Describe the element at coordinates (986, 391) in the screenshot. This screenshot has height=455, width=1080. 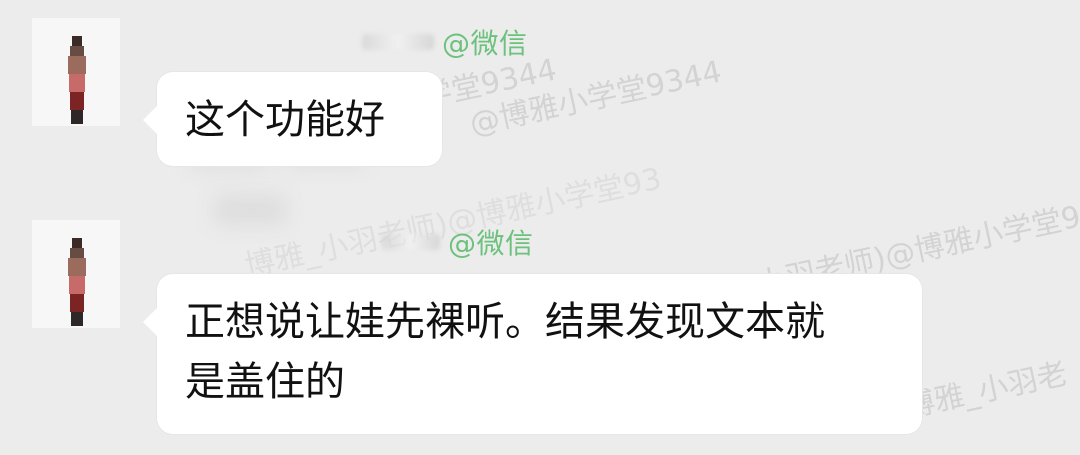
I see `watermark: 博雅_小羽老` at that location.